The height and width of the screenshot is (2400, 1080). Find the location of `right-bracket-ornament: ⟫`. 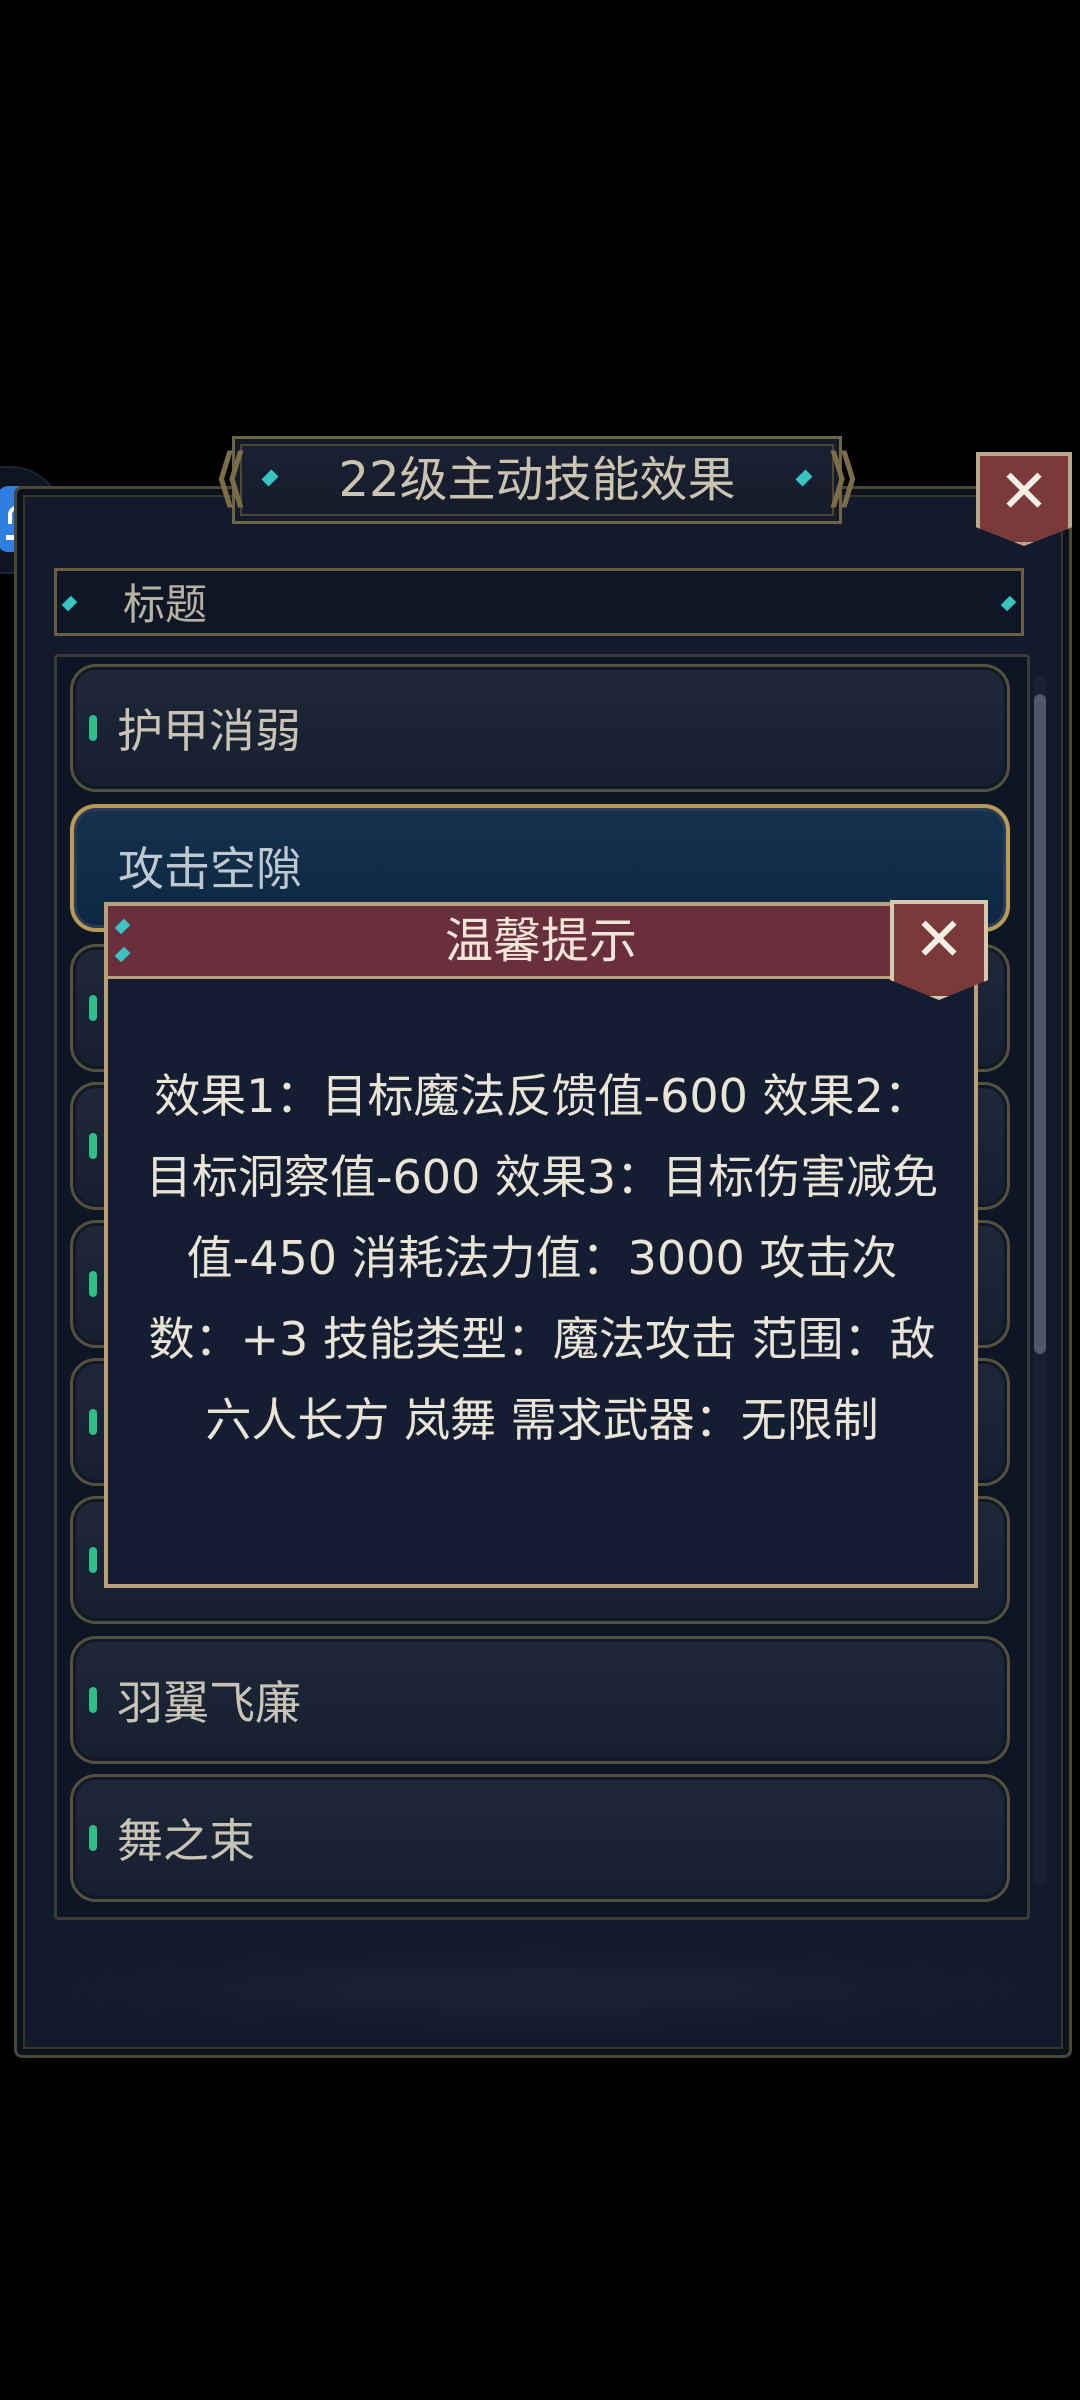

right-bracket-ornament: ⟫ is located at coordinates (843, 478).